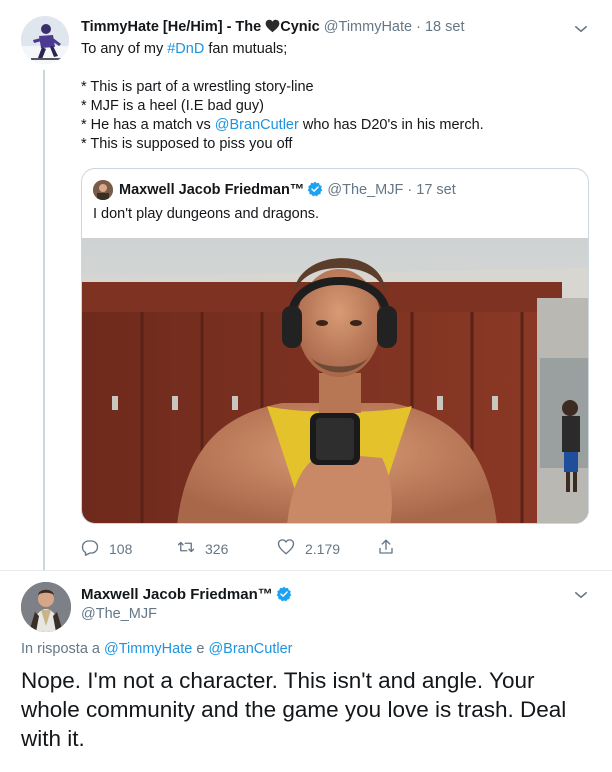 This screenshot has height=772, width=612. Describe the element at coordinates (272, 28) in the screenshot. I see `black-heart-icon` at that location.